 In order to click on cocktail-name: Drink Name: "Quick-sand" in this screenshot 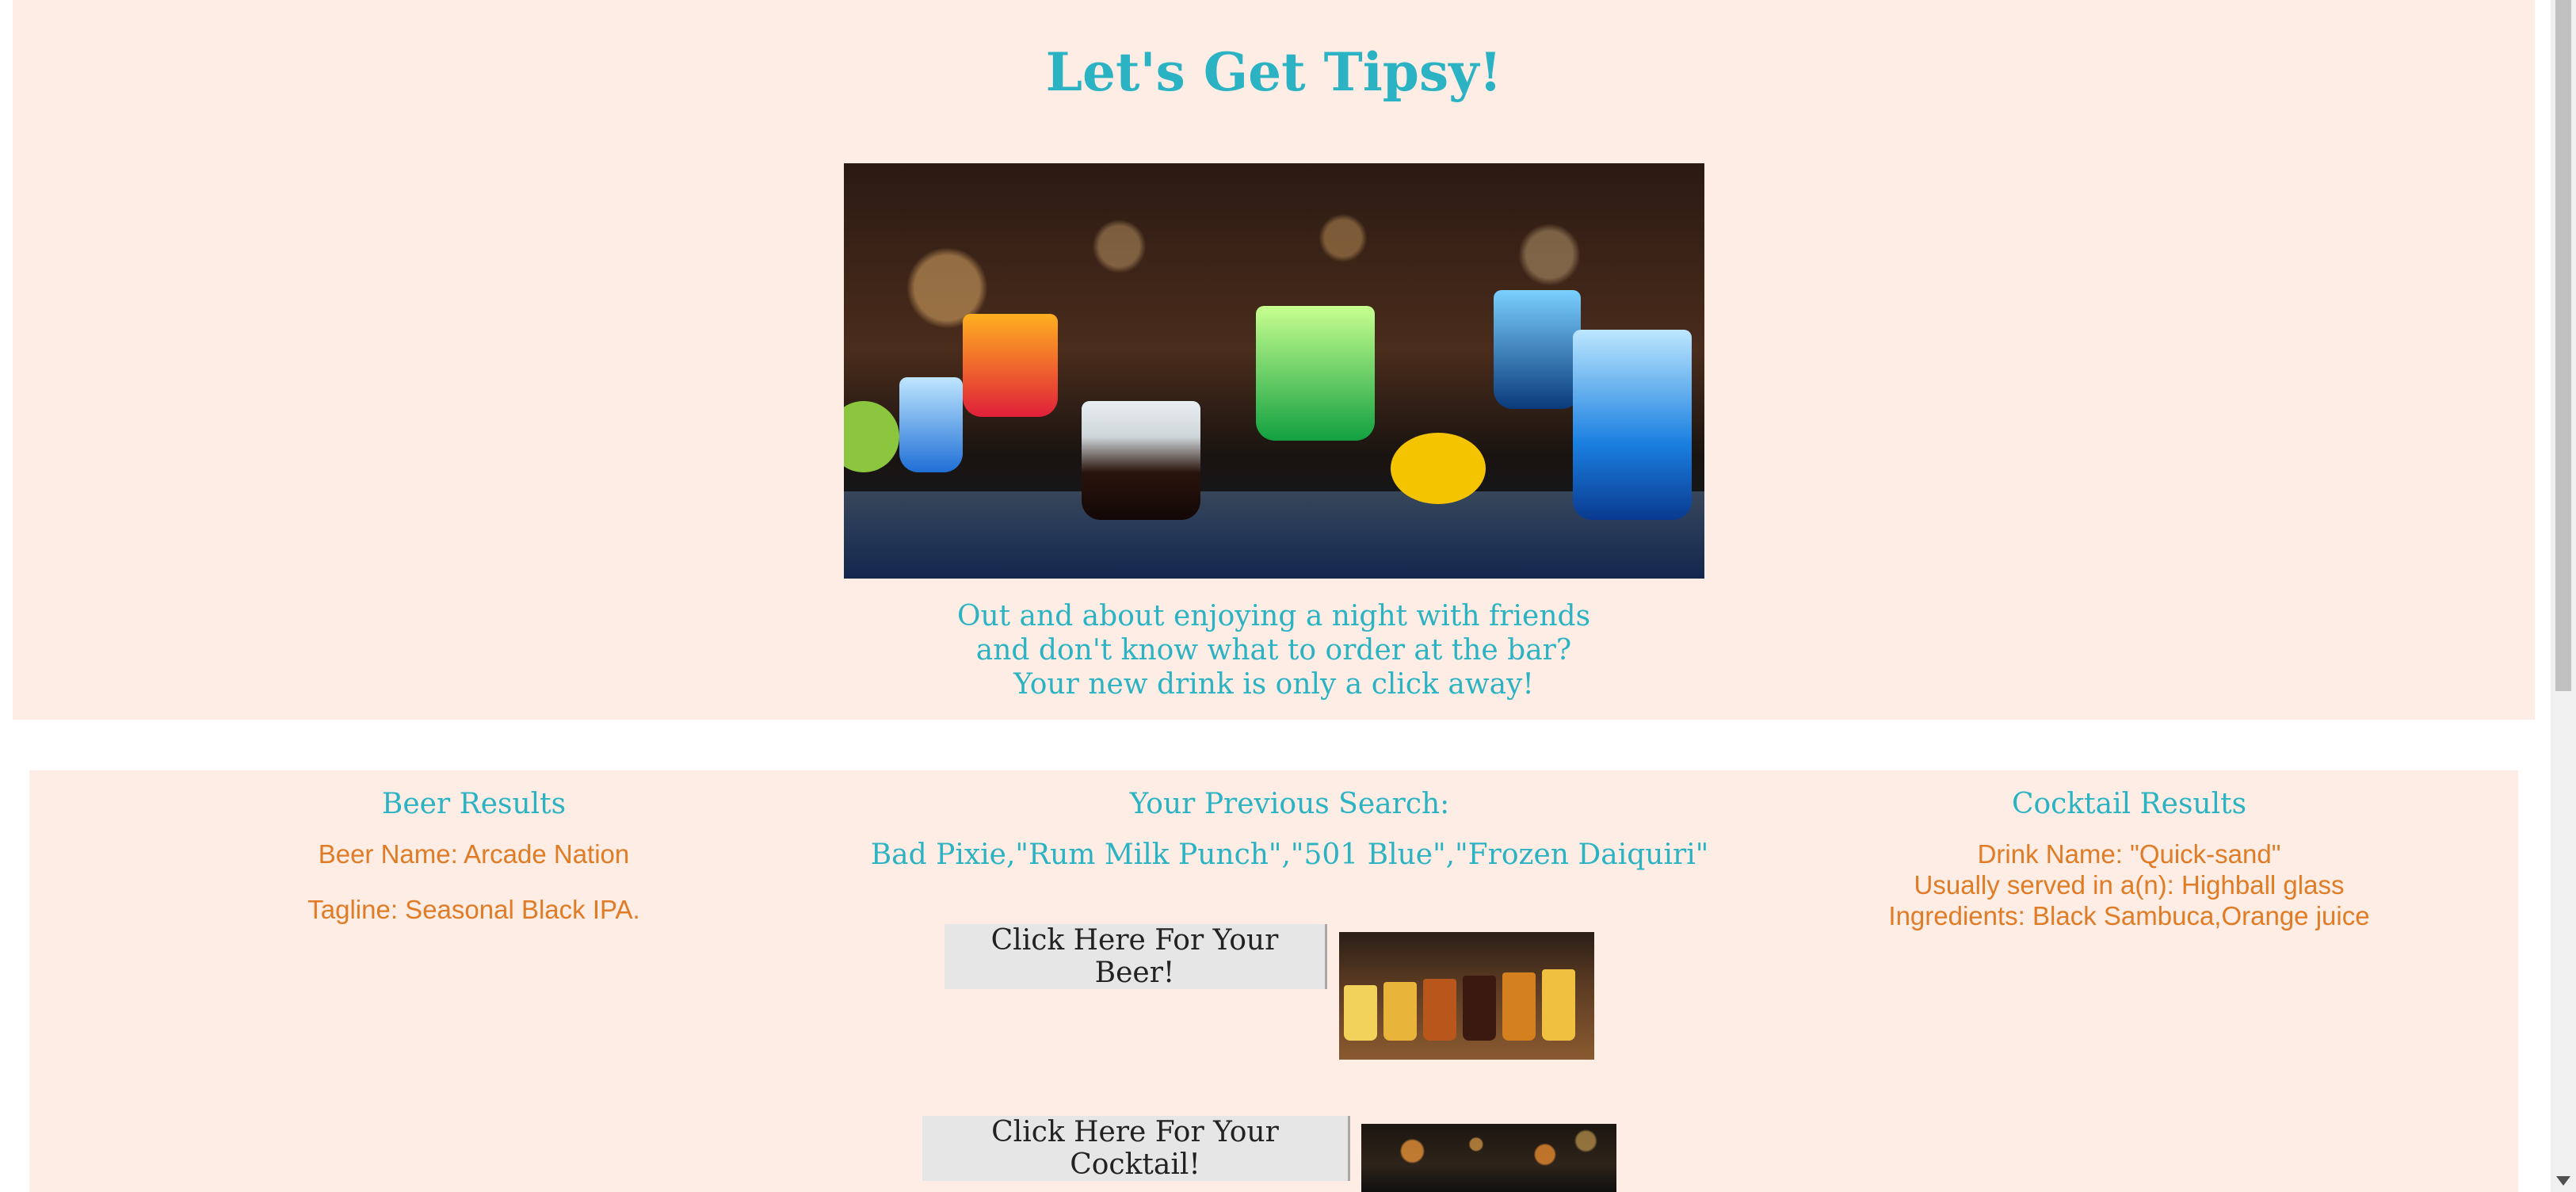, I will do `click(2129, 854)`.